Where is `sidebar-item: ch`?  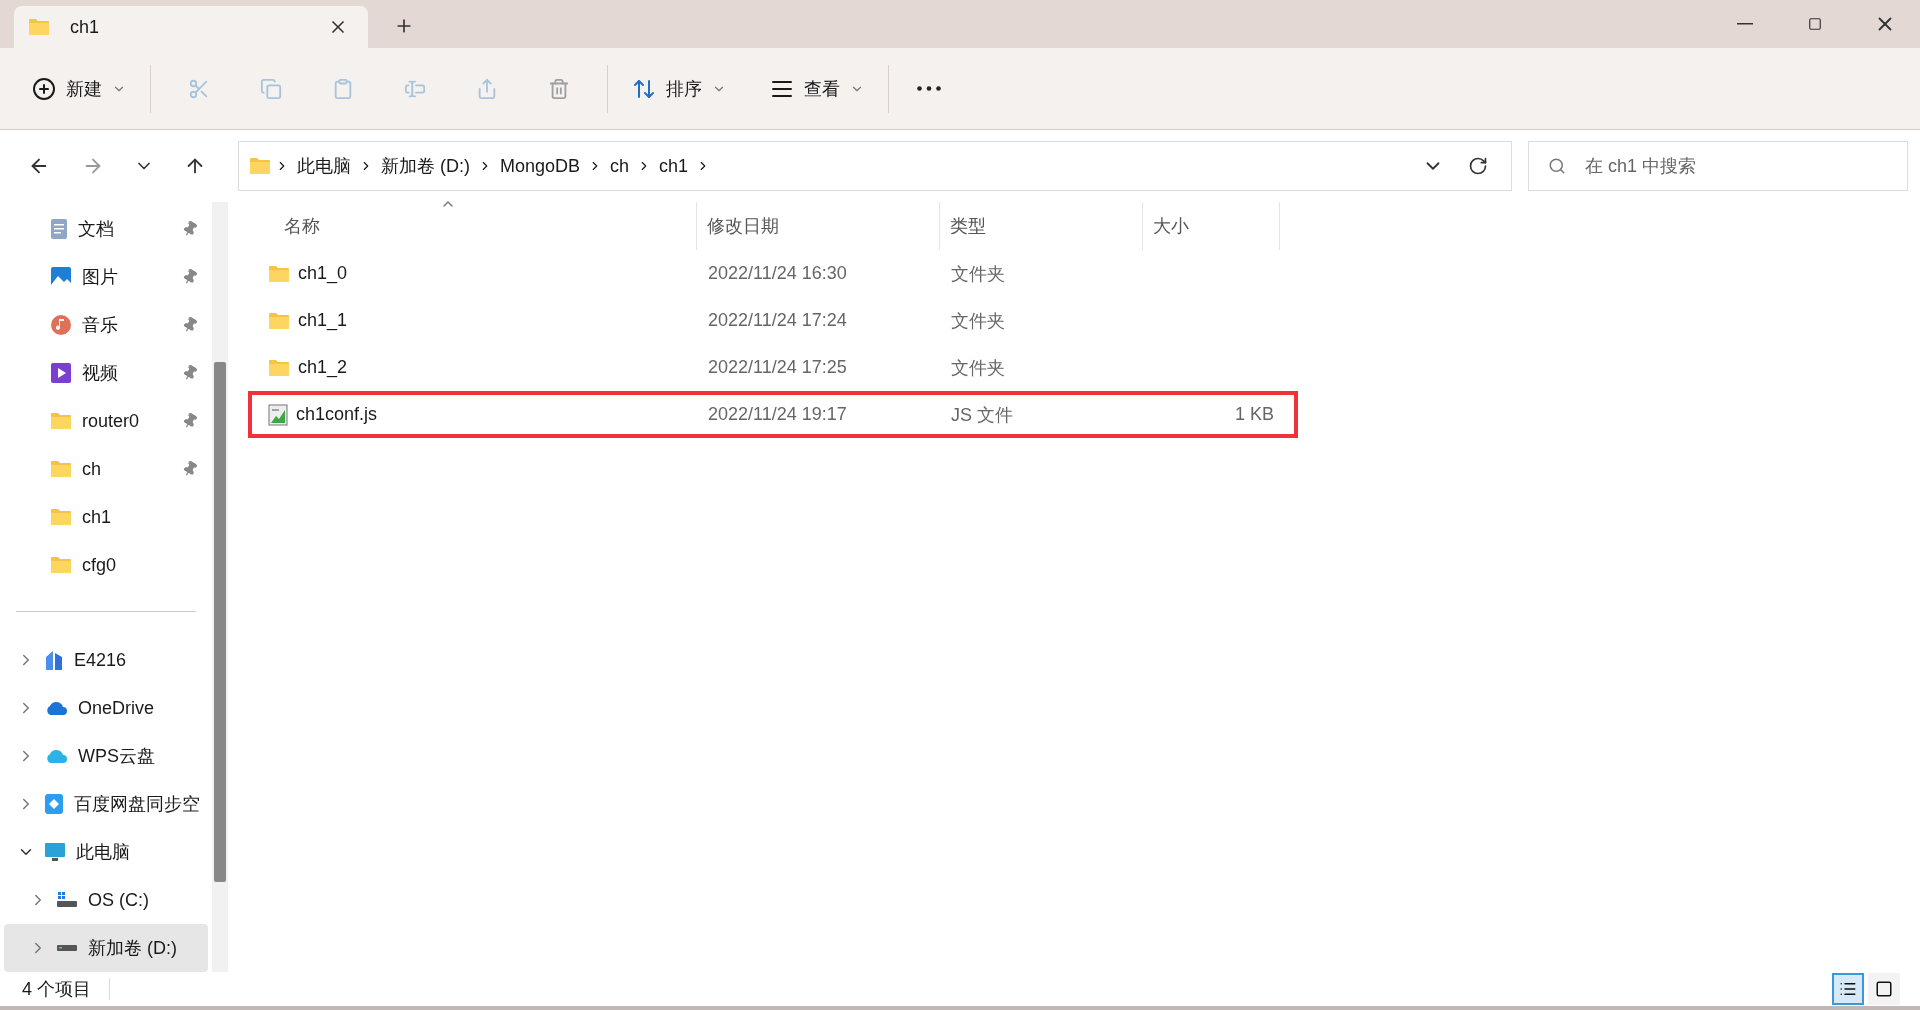 sidebar-item: ch is located at coordinates (106, 469).